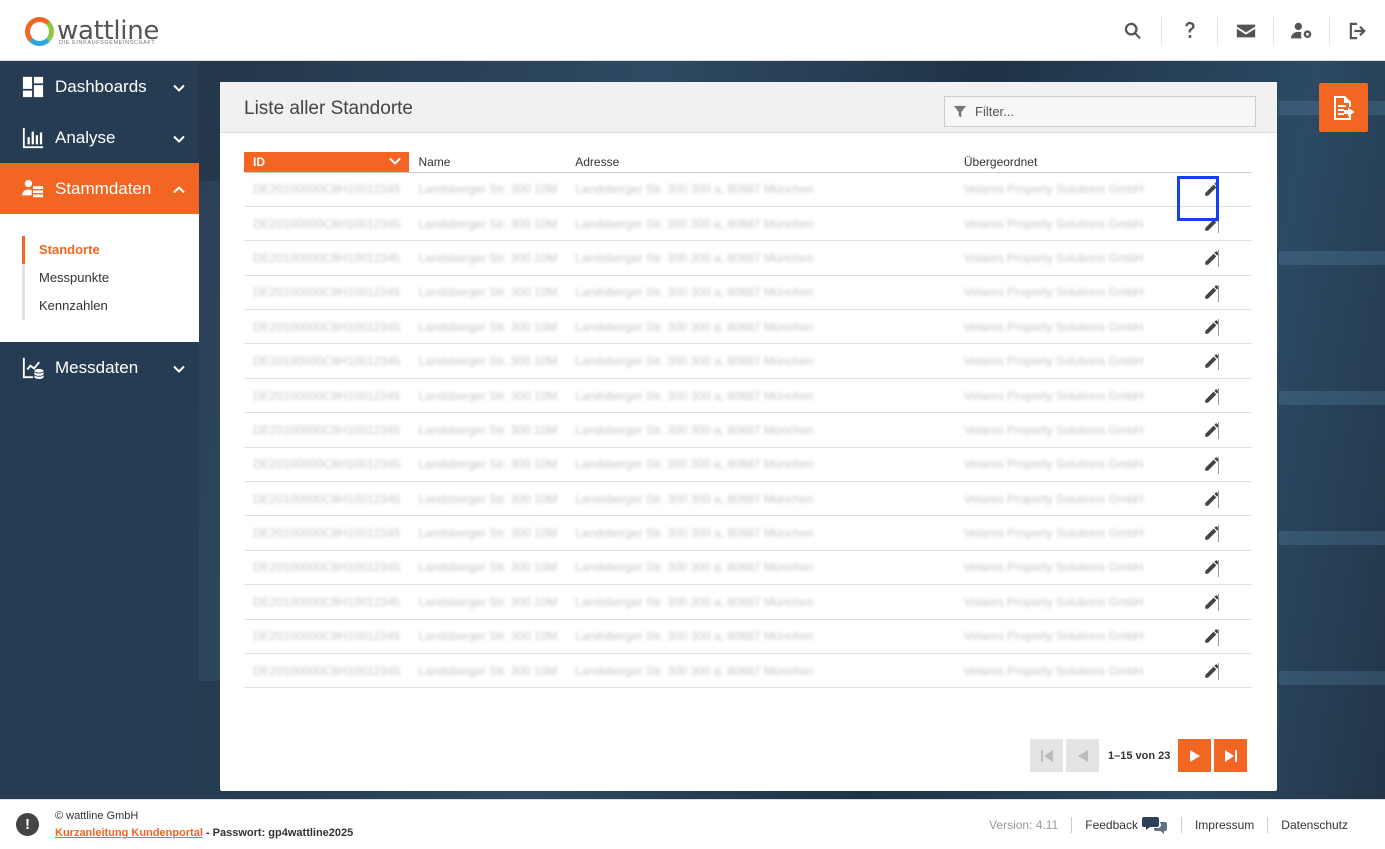 Image resolution: width=1385 pixels, height=849 pixels. Describe the element at coordinates (99, 367) in the screenshot. I see `sidebar-item-messdaten: Messdaten` at that location.